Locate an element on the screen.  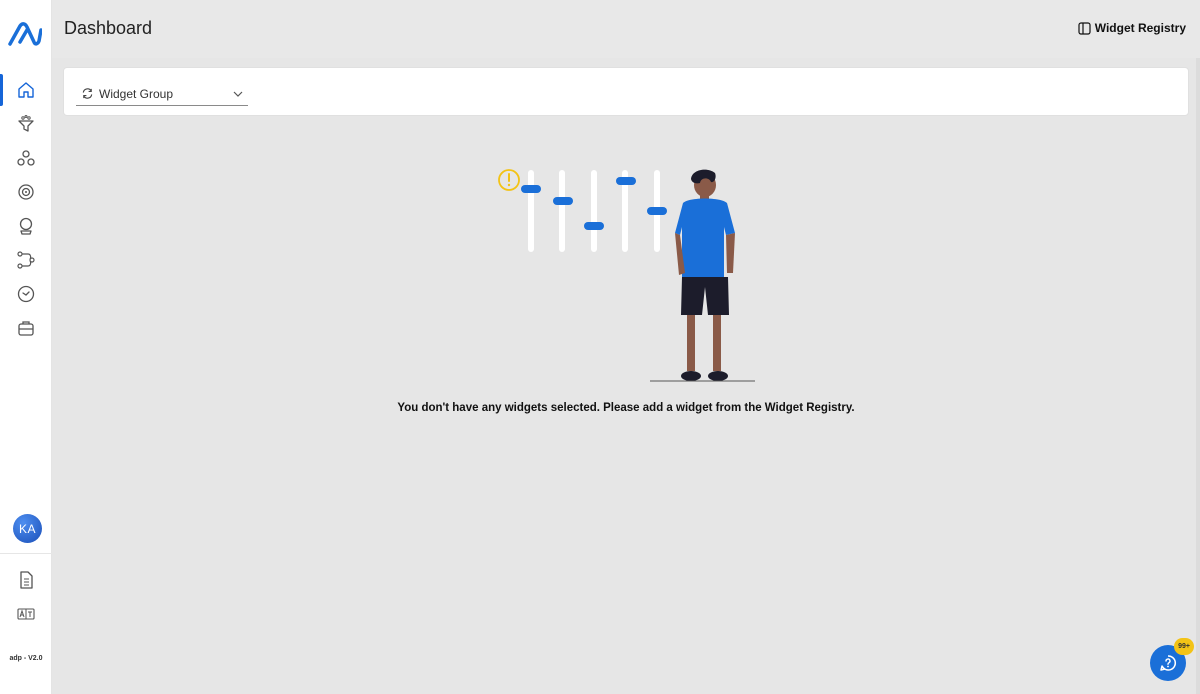
sidebar-item-workflow is located at coordinates (26, 260).